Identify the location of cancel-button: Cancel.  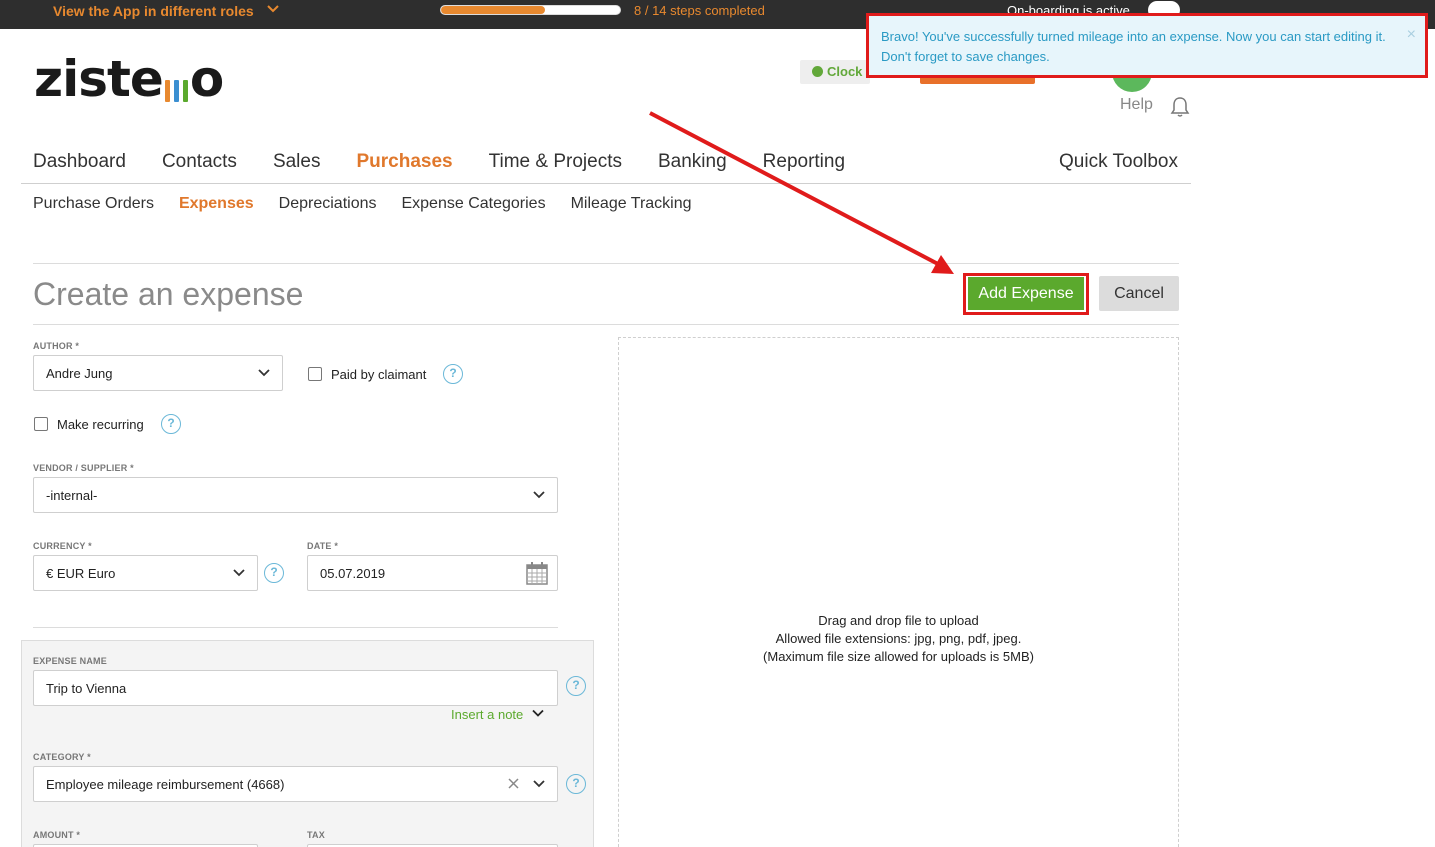
(1139, 293).